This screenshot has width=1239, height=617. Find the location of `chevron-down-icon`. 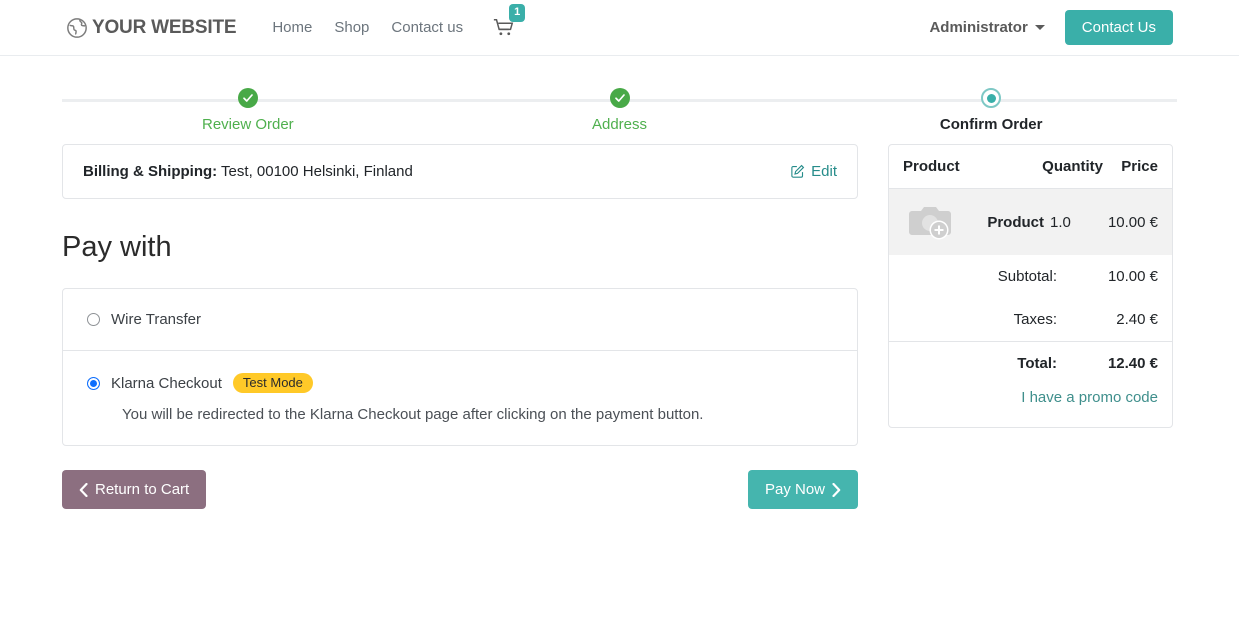

chevron-down-icon is located at coordinates (1039, 27).